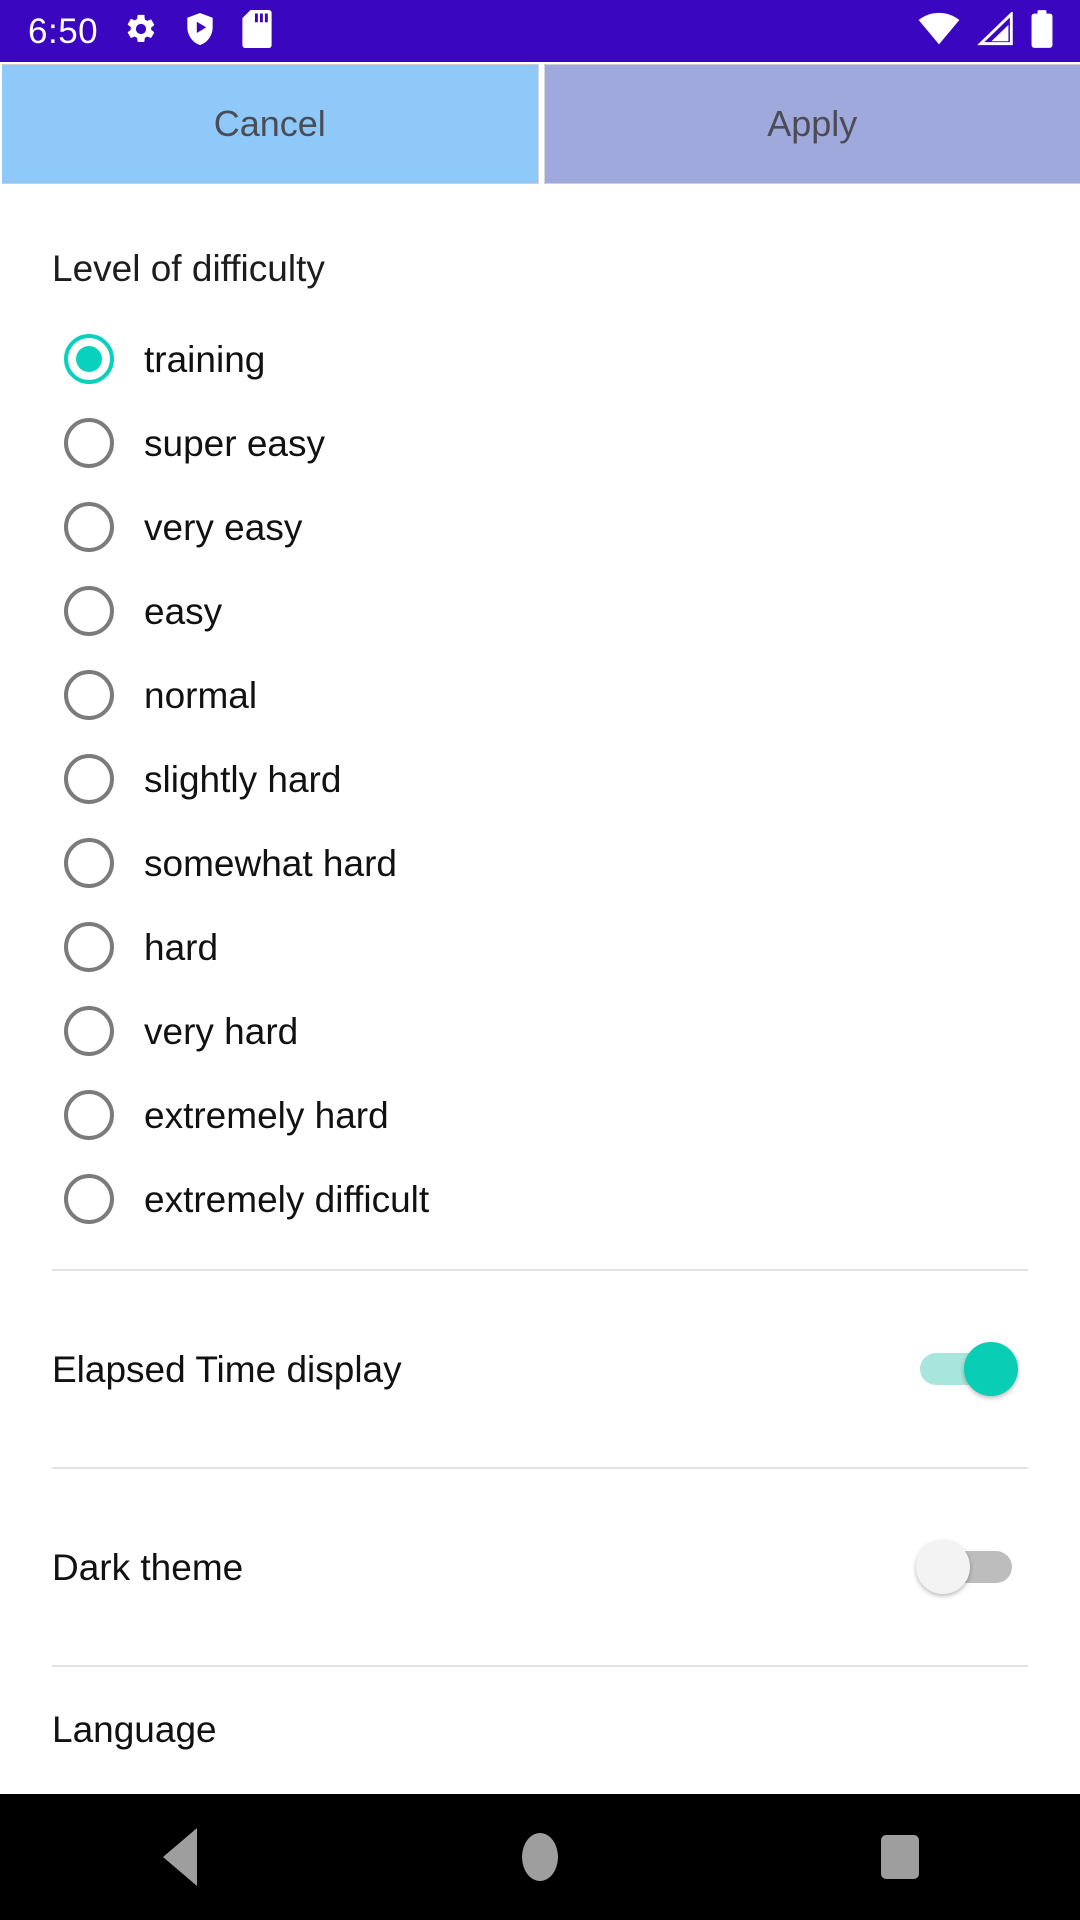 The width and height of the screenshot is (1080, 1920). What do you see at coordinates (134, 1729) in the screenshot?
I see `language-label: Language` at bounding box center [134, 1729].